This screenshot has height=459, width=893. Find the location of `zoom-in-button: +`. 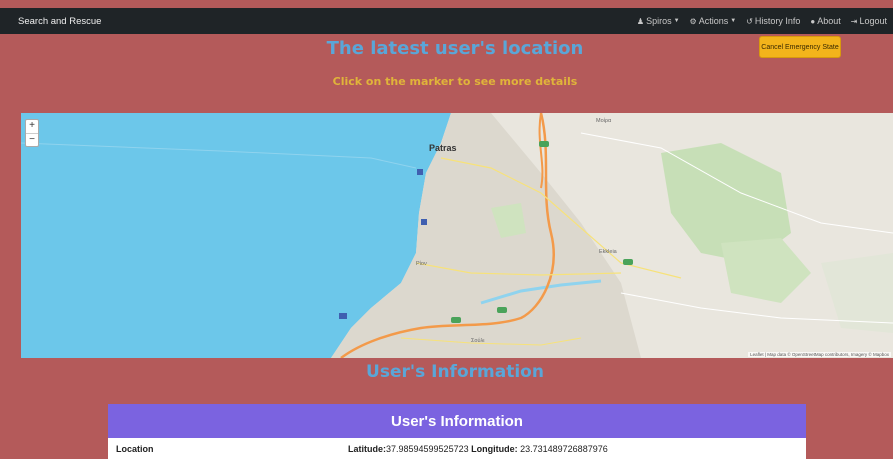

zoom-in-button: + is located at coordinates (32, 126).